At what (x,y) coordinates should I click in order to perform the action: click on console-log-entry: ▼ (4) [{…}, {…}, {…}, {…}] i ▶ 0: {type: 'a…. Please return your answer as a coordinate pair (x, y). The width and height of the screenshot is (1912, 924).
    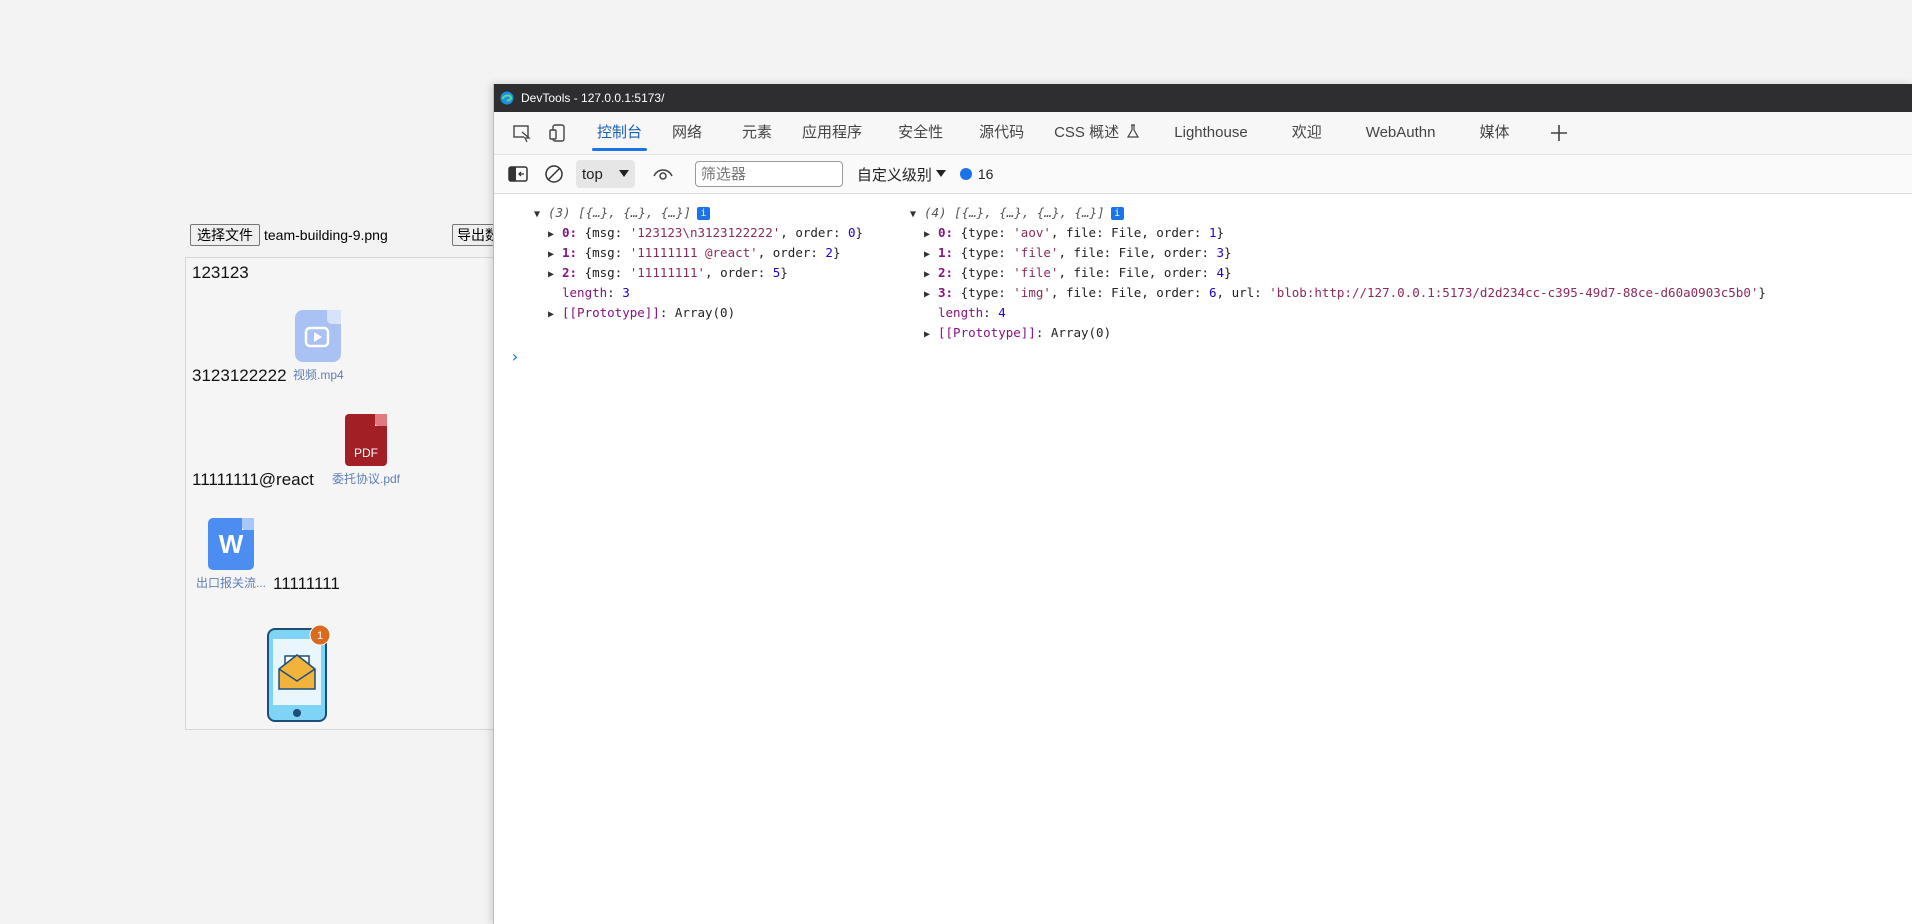
    Looking at the image, I should click on (1338, 273).